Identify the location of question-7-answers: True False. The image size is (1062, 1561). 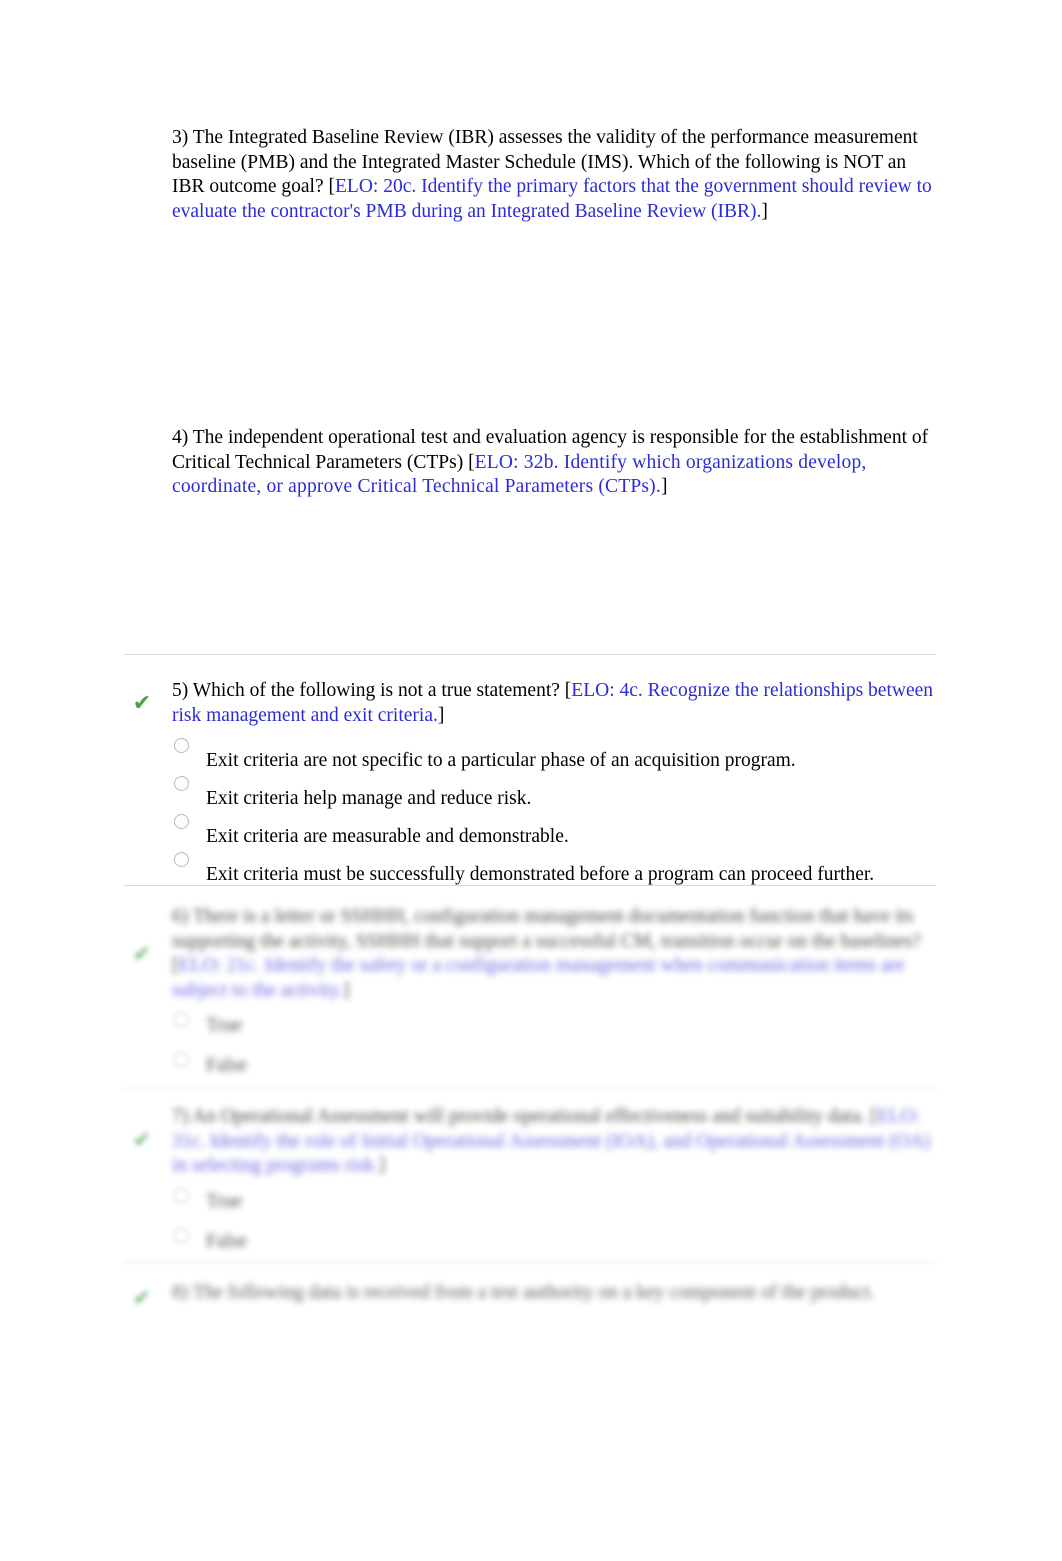
(226, 1222).